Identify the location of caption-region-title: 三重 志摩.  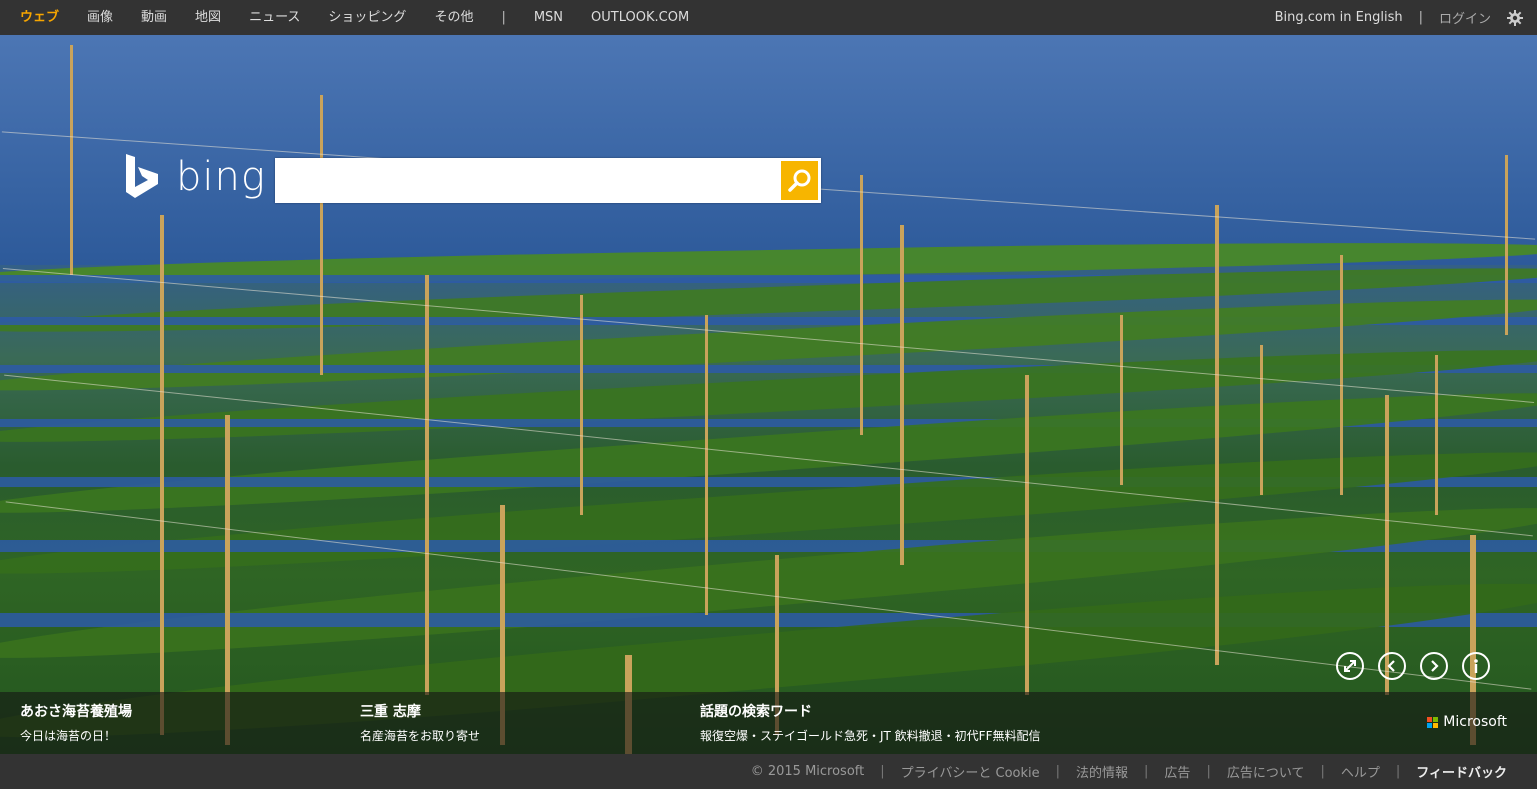
(390, 712).